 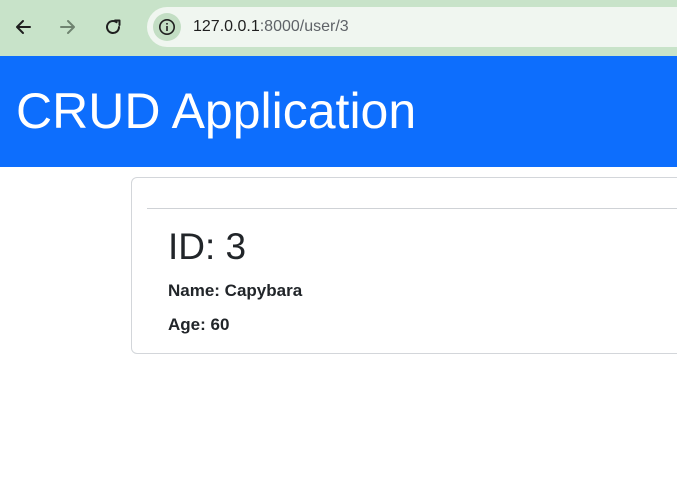 I want to click on page-title: CRUD Application, so click(x=216, y=111).